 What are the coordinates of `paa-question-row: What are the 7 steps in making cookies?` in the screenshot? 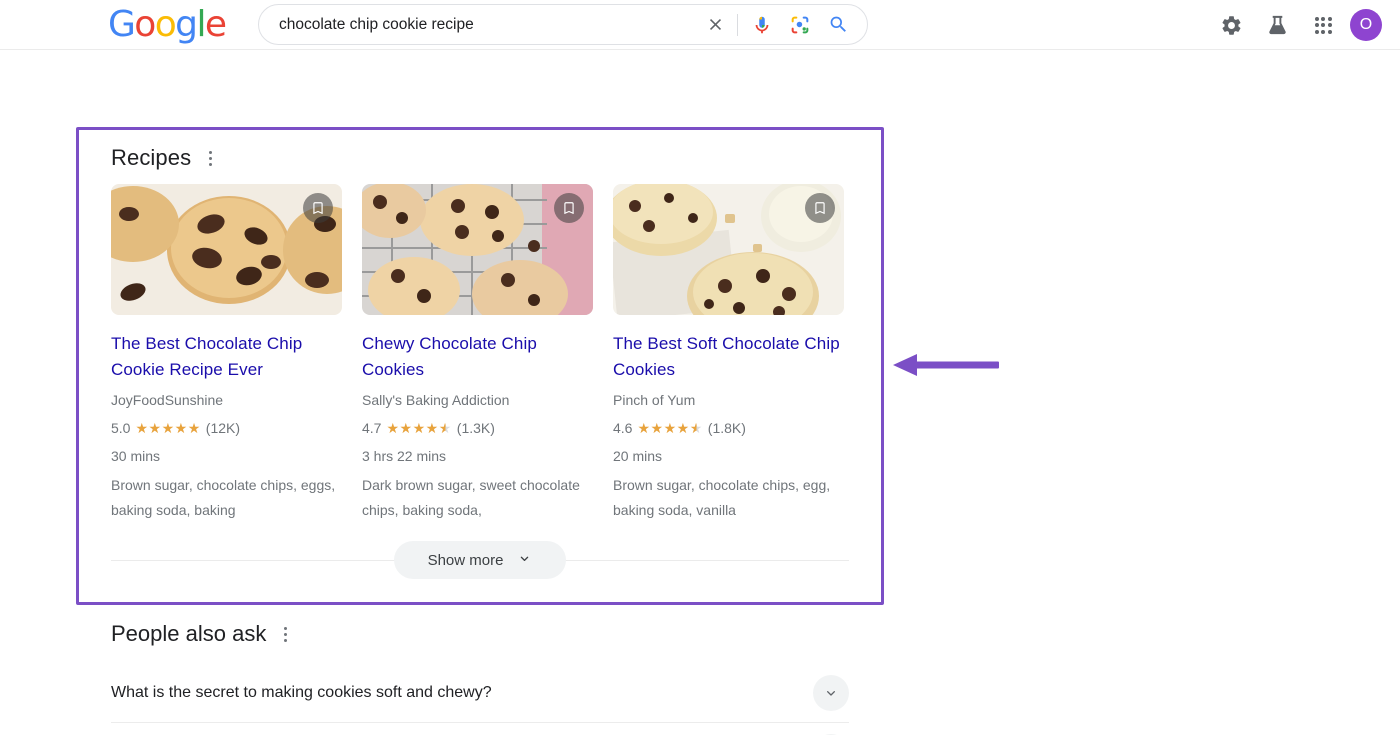 It's located at (480, 729).